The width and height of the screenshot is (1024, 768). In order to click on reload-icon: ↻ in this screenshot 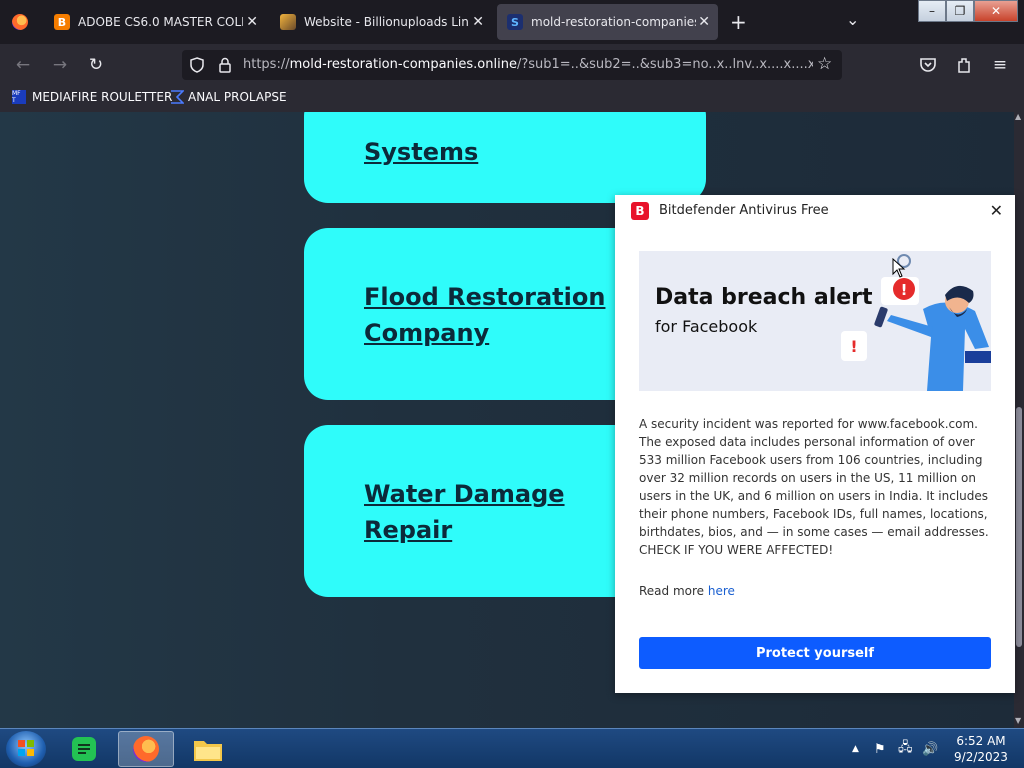, I will do `click(96, 65)`.